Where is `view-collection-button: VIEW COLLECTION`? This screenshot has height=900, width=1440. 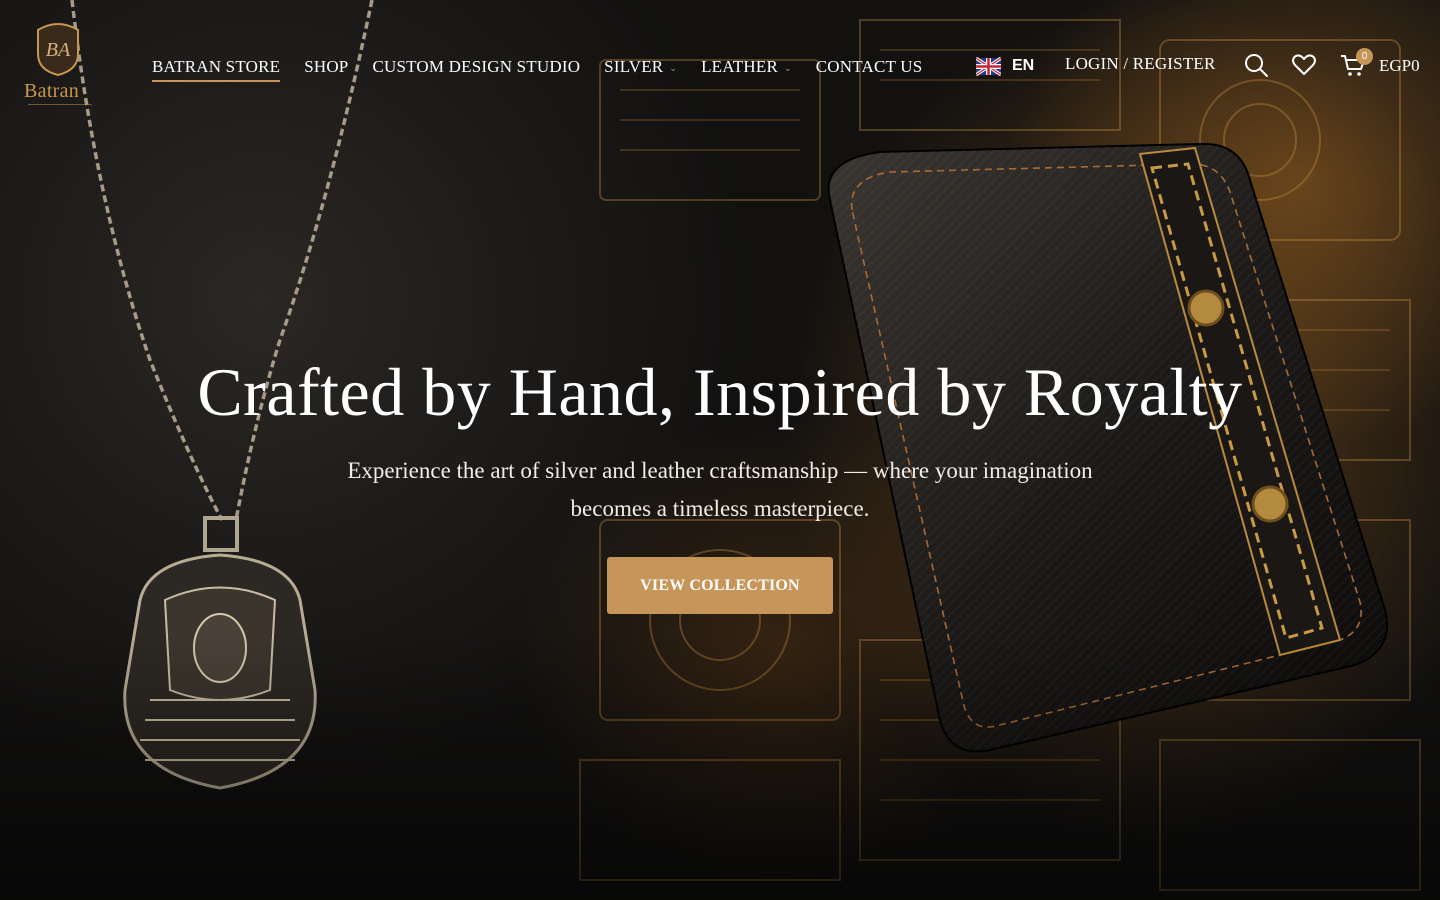
view-collection-button: VIEW COLLECTION is located at coordinates (720, 585).